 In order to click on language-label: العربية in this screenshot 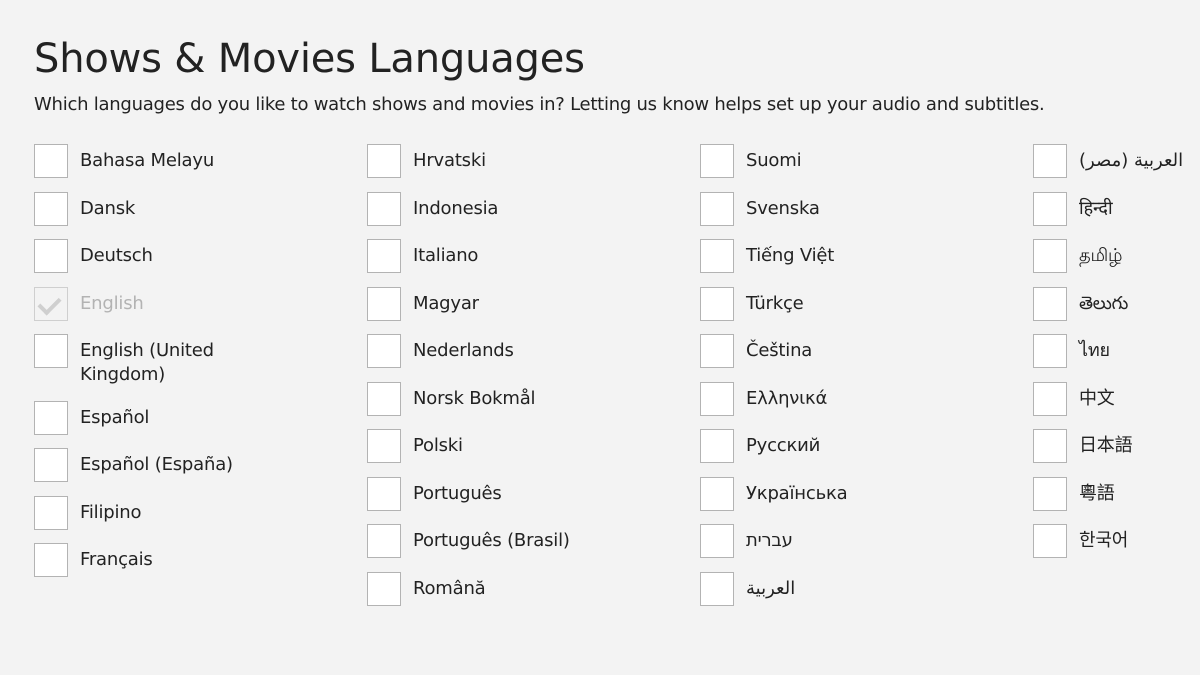, I will do `click(771, 588)`.